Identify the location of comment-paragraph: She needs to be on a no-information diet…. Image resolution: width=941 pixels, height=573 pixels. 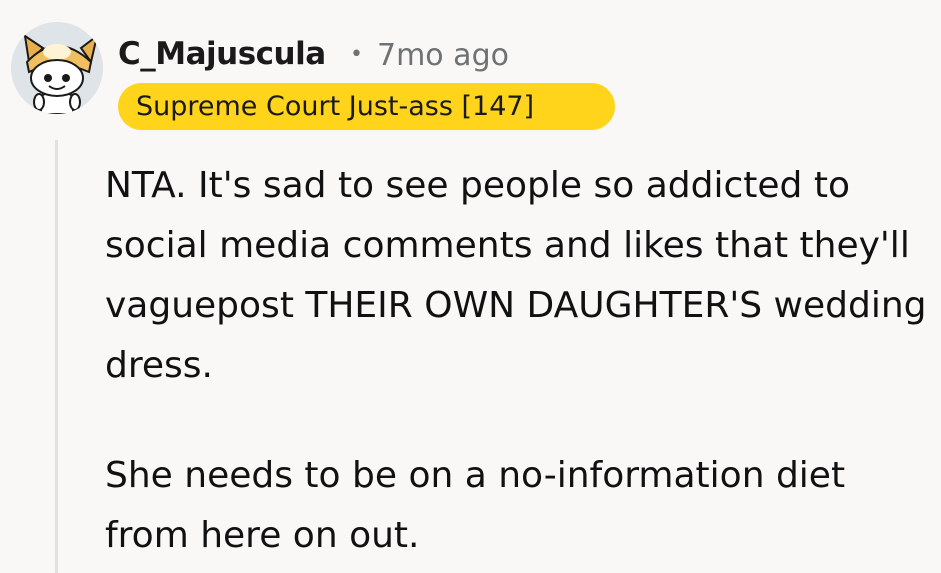
(475, 505).